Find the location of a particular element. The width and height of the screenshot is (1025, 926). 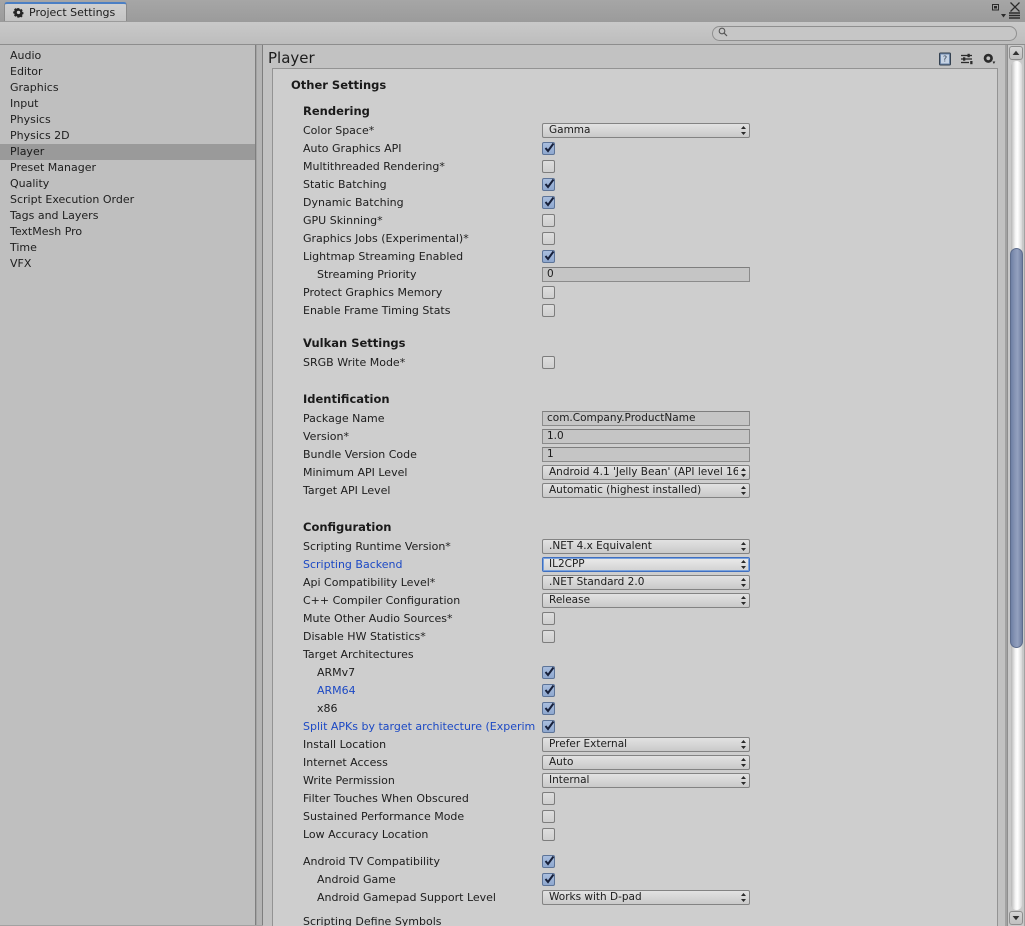

arm64-checkbox is located at coordinates (548, 690).